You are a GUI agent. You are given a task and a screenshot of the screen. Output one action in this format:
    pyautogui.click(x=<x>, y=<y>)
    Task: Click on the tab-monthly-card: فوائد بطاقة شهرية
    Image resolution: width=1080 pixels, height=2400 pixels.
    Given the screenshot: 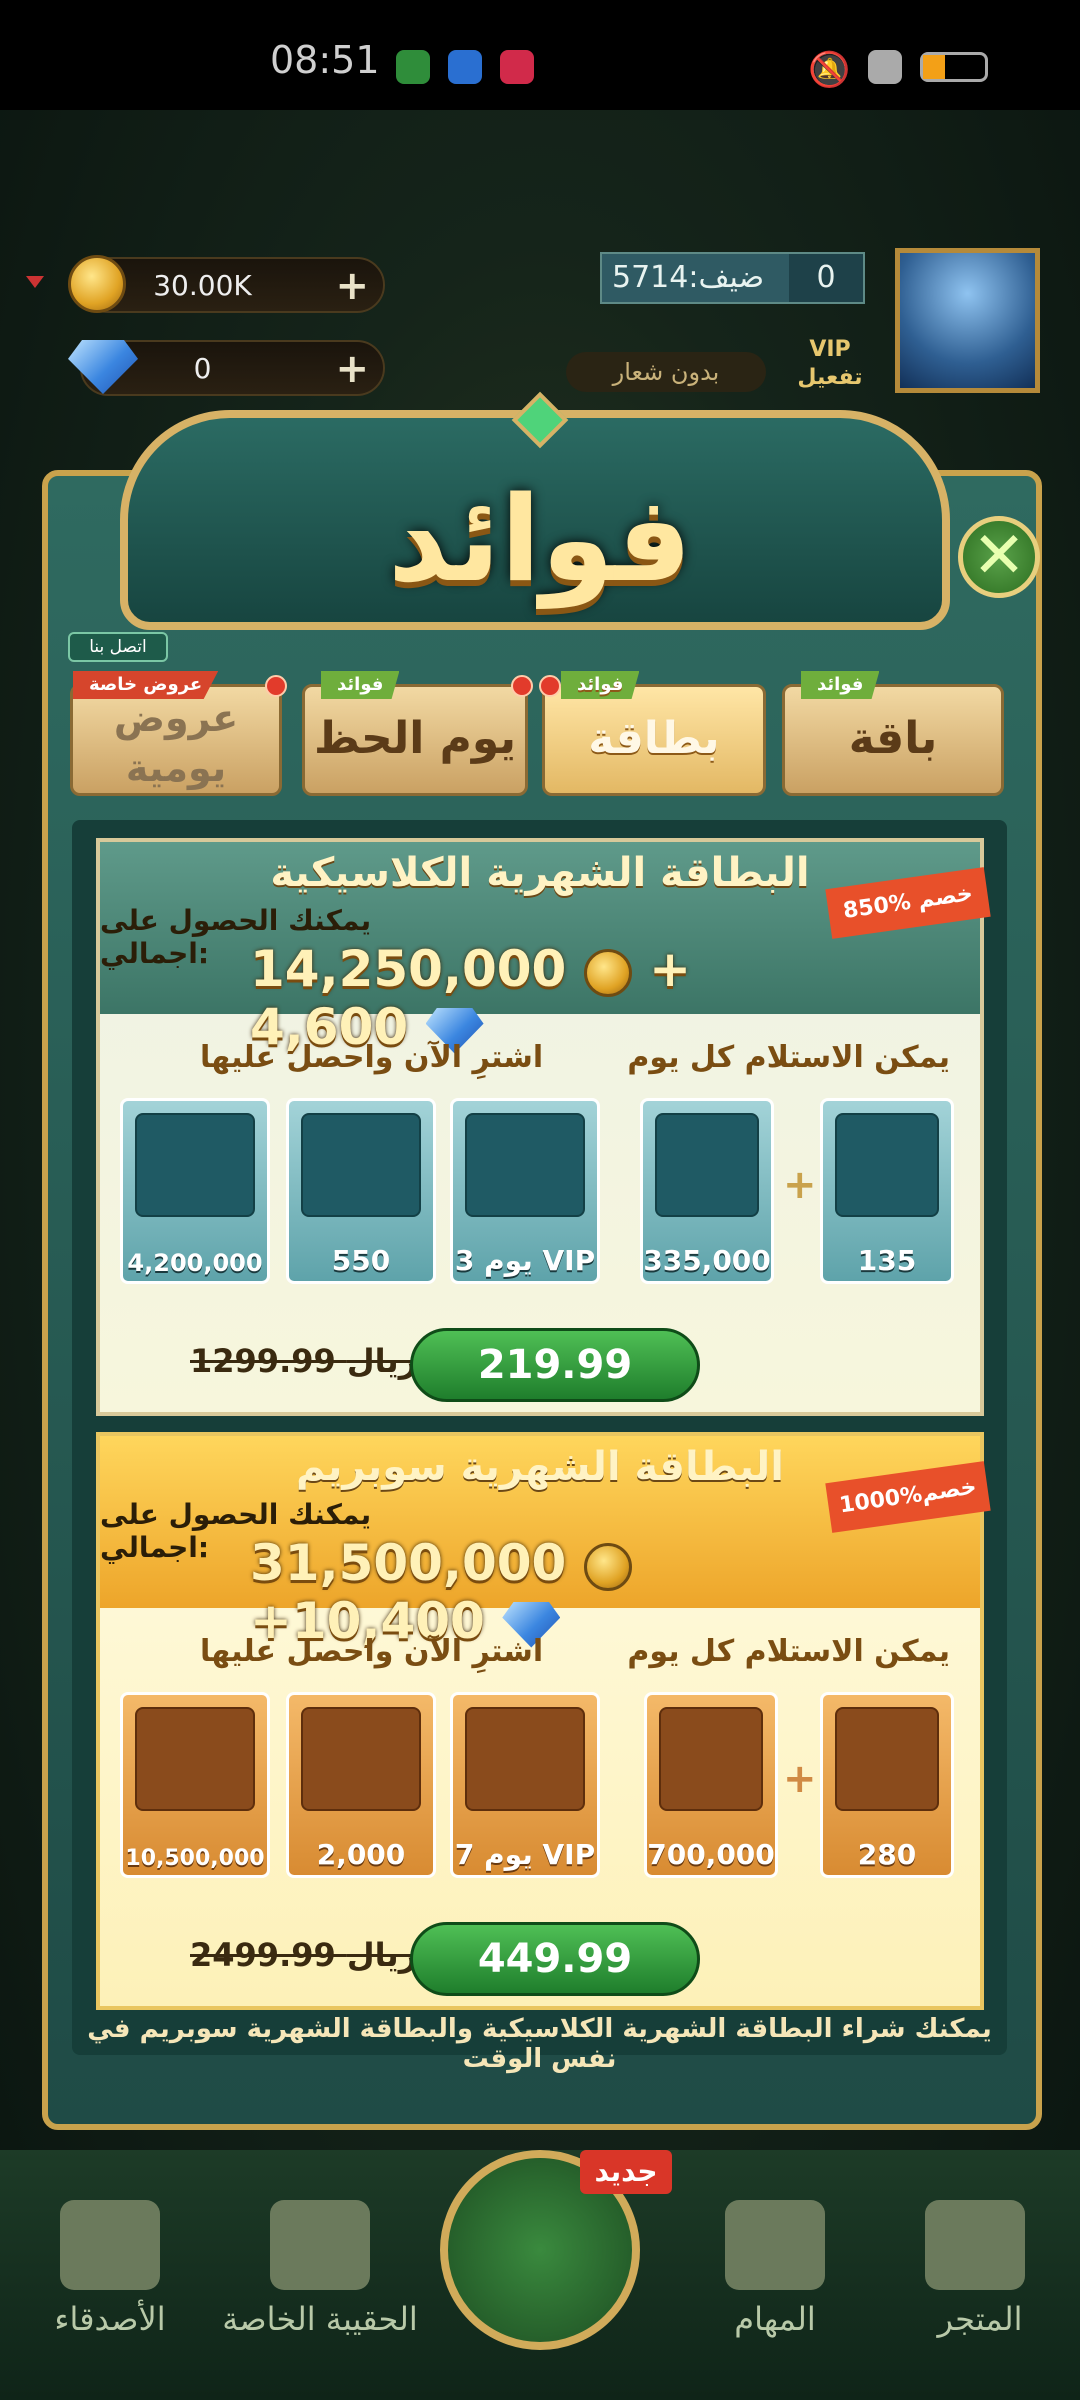 What is the action you would take?
    pyautogui.click(x=652, y=769)
    